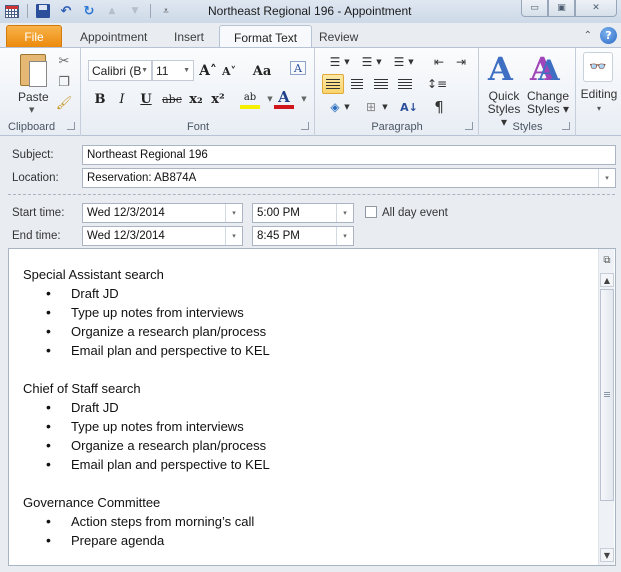 This screenshot has width=621, height=572. What do you see at coordinates (64, 61) in the screenshot?
I see `cut-icon: ✂` at bounding box center [64, 61].